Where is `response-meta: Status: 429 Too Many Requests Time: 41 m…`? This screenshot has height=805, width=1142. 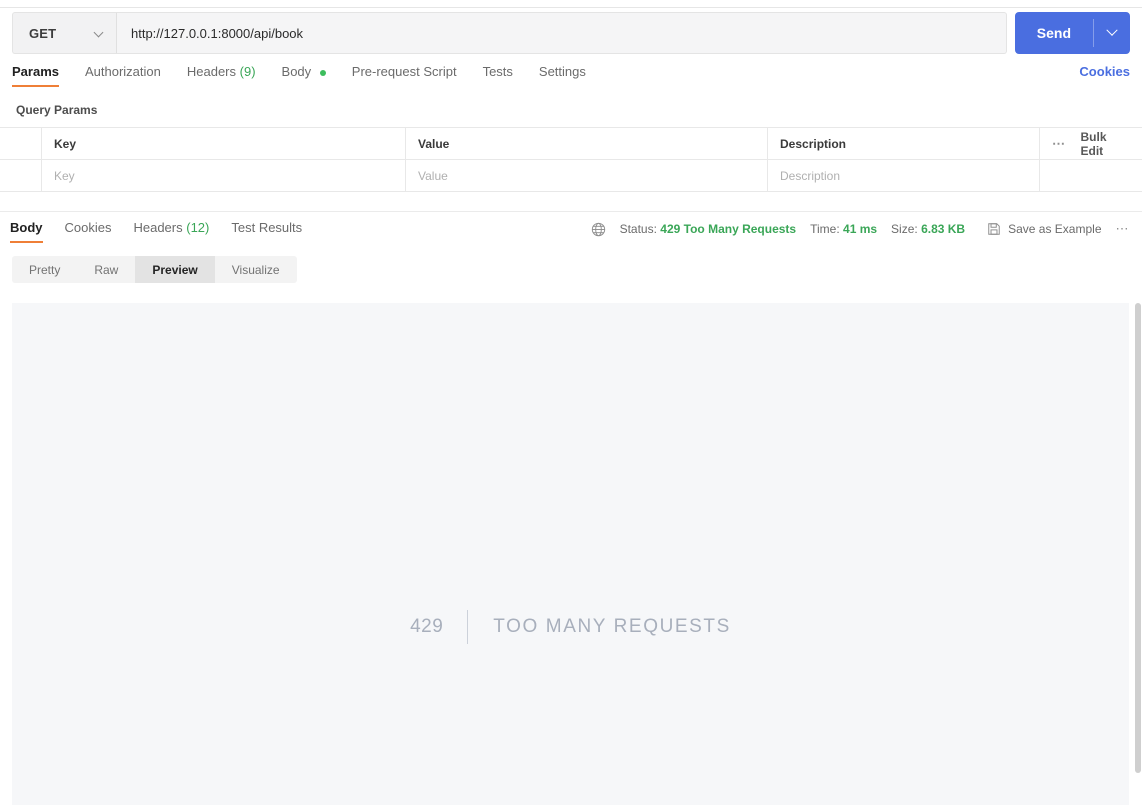
response-meta: Status: 429 Too Many Requests Time: 41 m… is located at coordinates (860, 228).